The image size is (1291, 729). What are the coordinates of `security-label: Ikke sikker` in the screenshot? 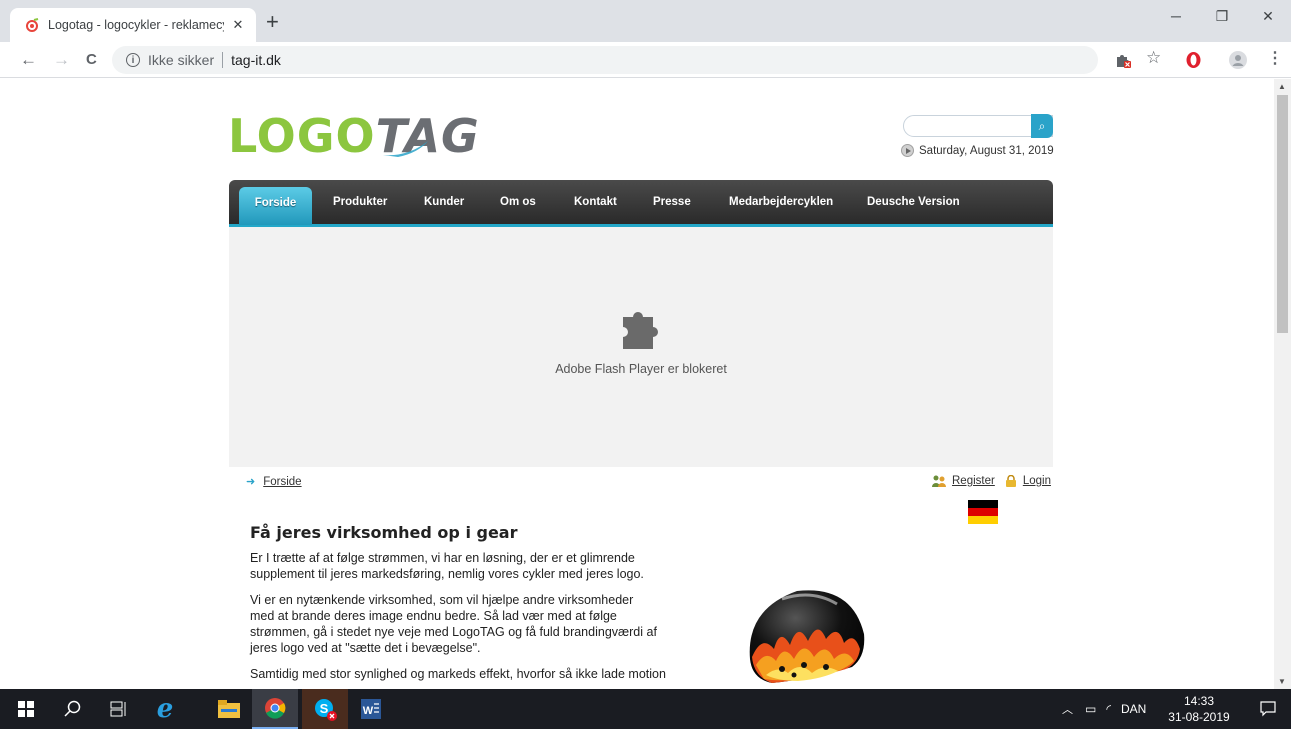 It's located at (181, 60).